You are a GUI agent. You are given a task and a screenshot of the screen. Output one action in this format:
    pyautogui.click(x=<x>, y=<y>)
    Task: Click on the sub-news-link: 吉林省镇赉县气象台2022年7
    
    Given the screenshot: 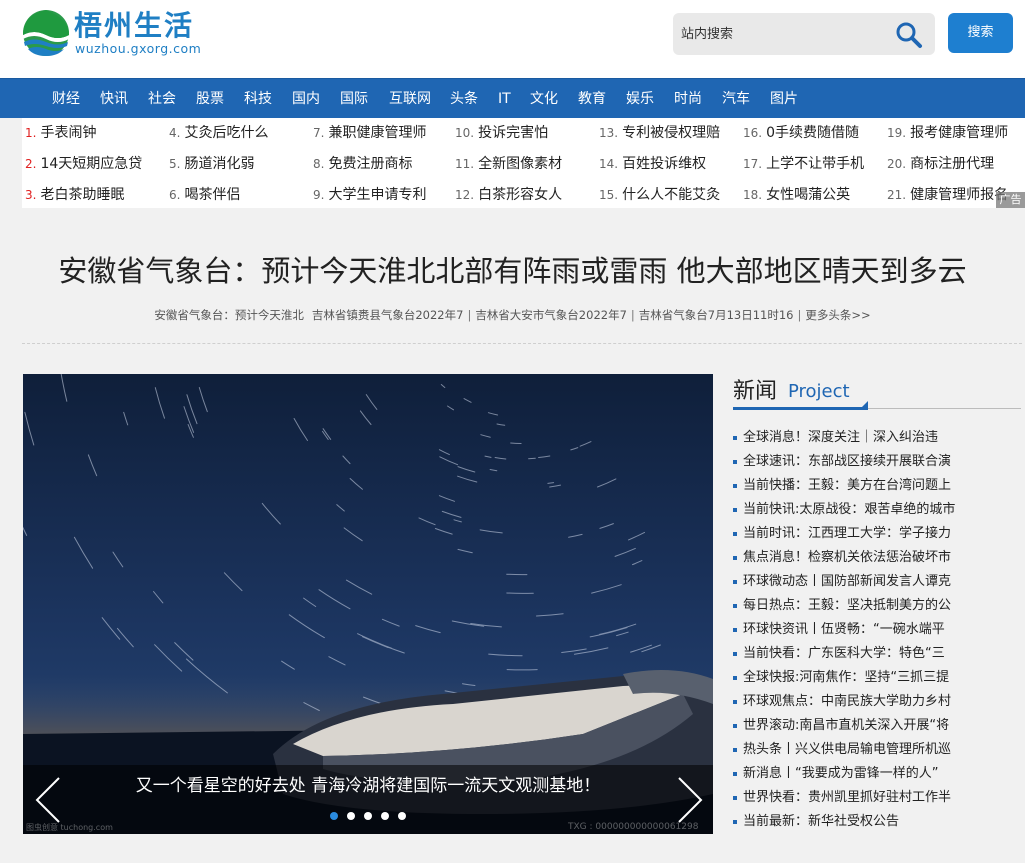 What is the action you would take?
    pyautogui.click(x=388, y=315)
    